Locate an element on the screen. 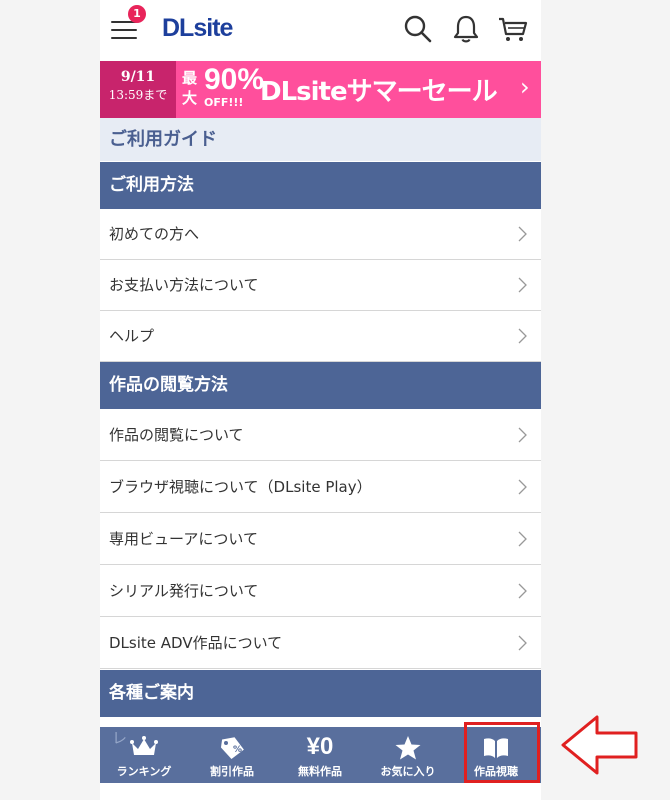 Image resolution: width=670 pixels, height=800 pixels. list-item-label: 初めての方へ is located at coordinates (154, 234).